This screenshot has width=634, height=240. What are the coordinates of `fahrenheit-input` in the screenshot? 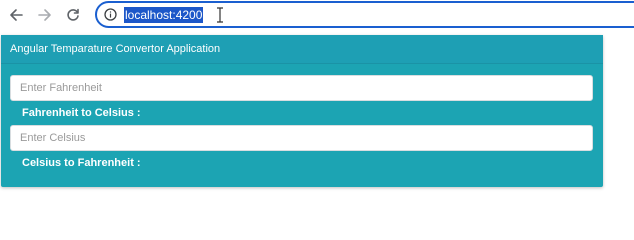 It's located at (301, 88).